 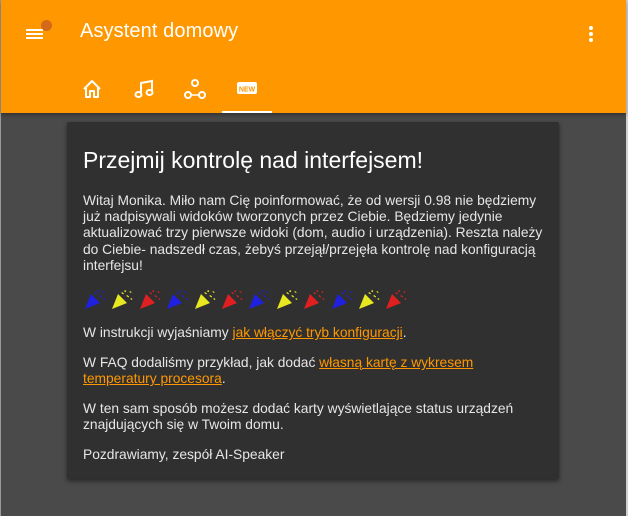 What do you see at coordinates (247, 112) in the screenshot?
I see `active-tab-indicator` at bounding box center [247, 112].